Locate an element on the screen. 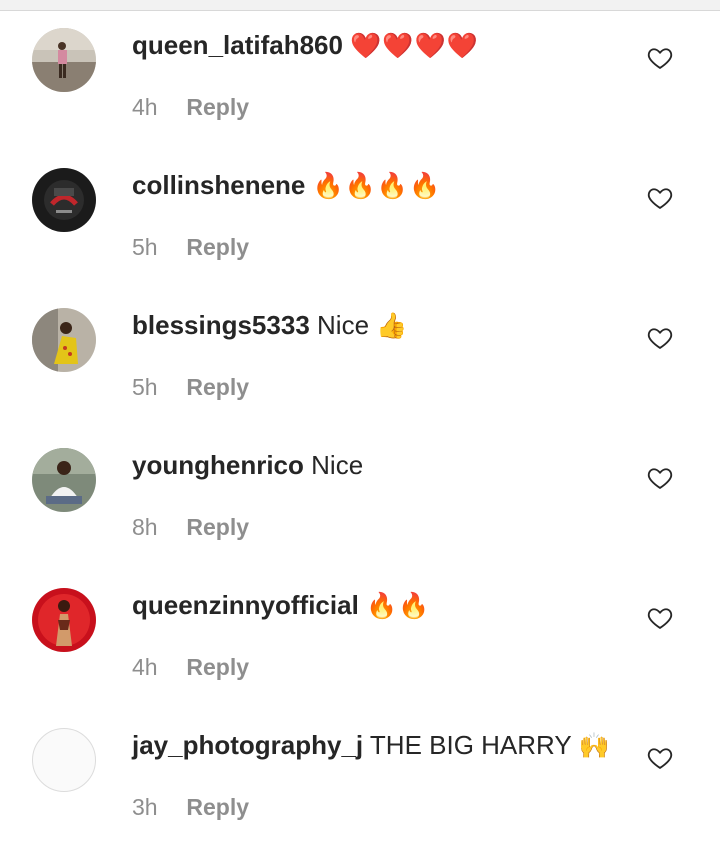  comment-username: queen_latifah860 is located at coordinates (237, 45).